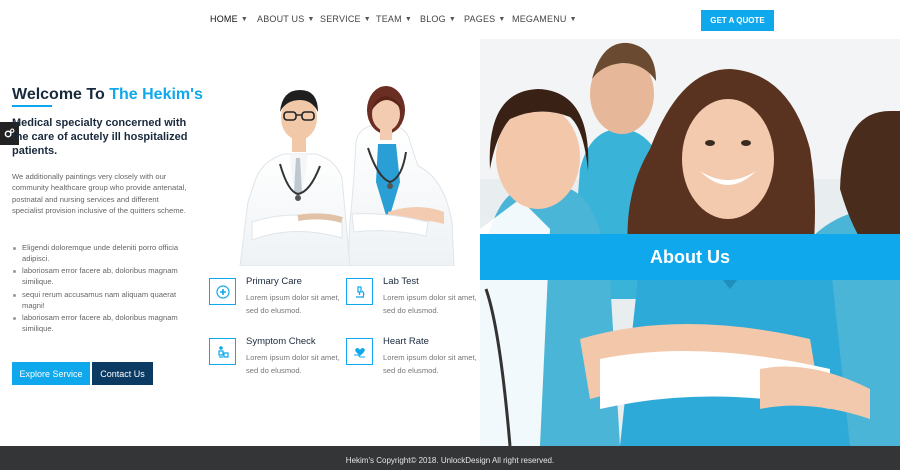 This screenshot has width=900, height=470. Describe the element at coordinates (359, 291) in the screenshot. I see `microscope-icon` at that location.